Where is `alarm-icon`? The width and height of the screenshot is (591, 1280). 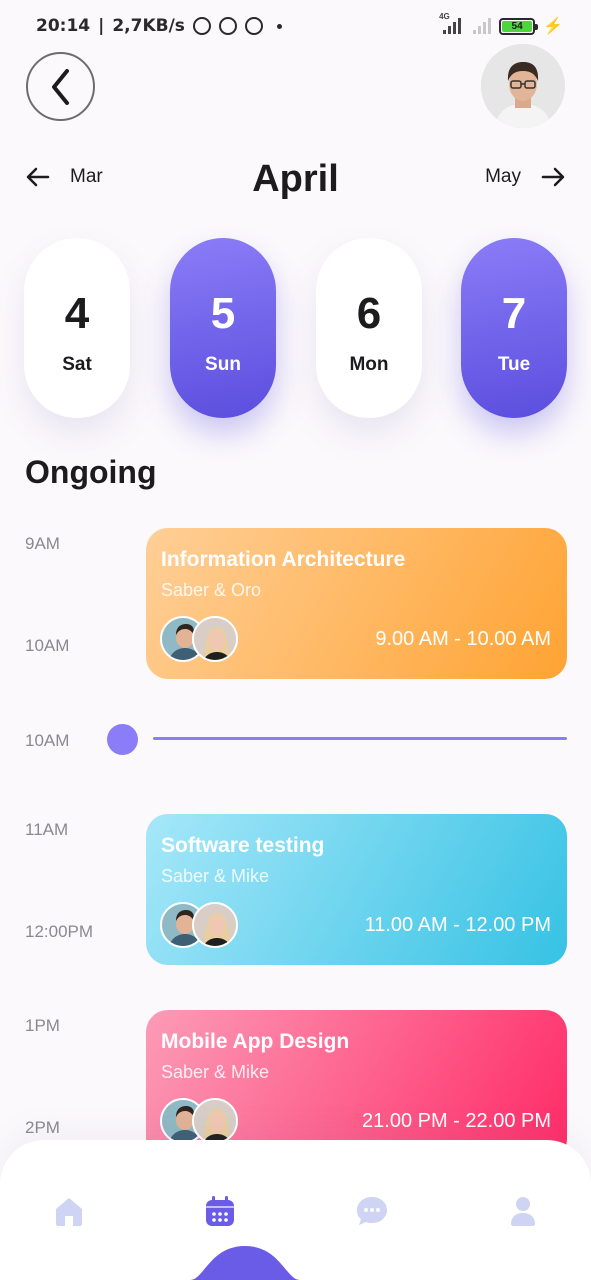
alarm-icon is located at coordinates (201, 26).